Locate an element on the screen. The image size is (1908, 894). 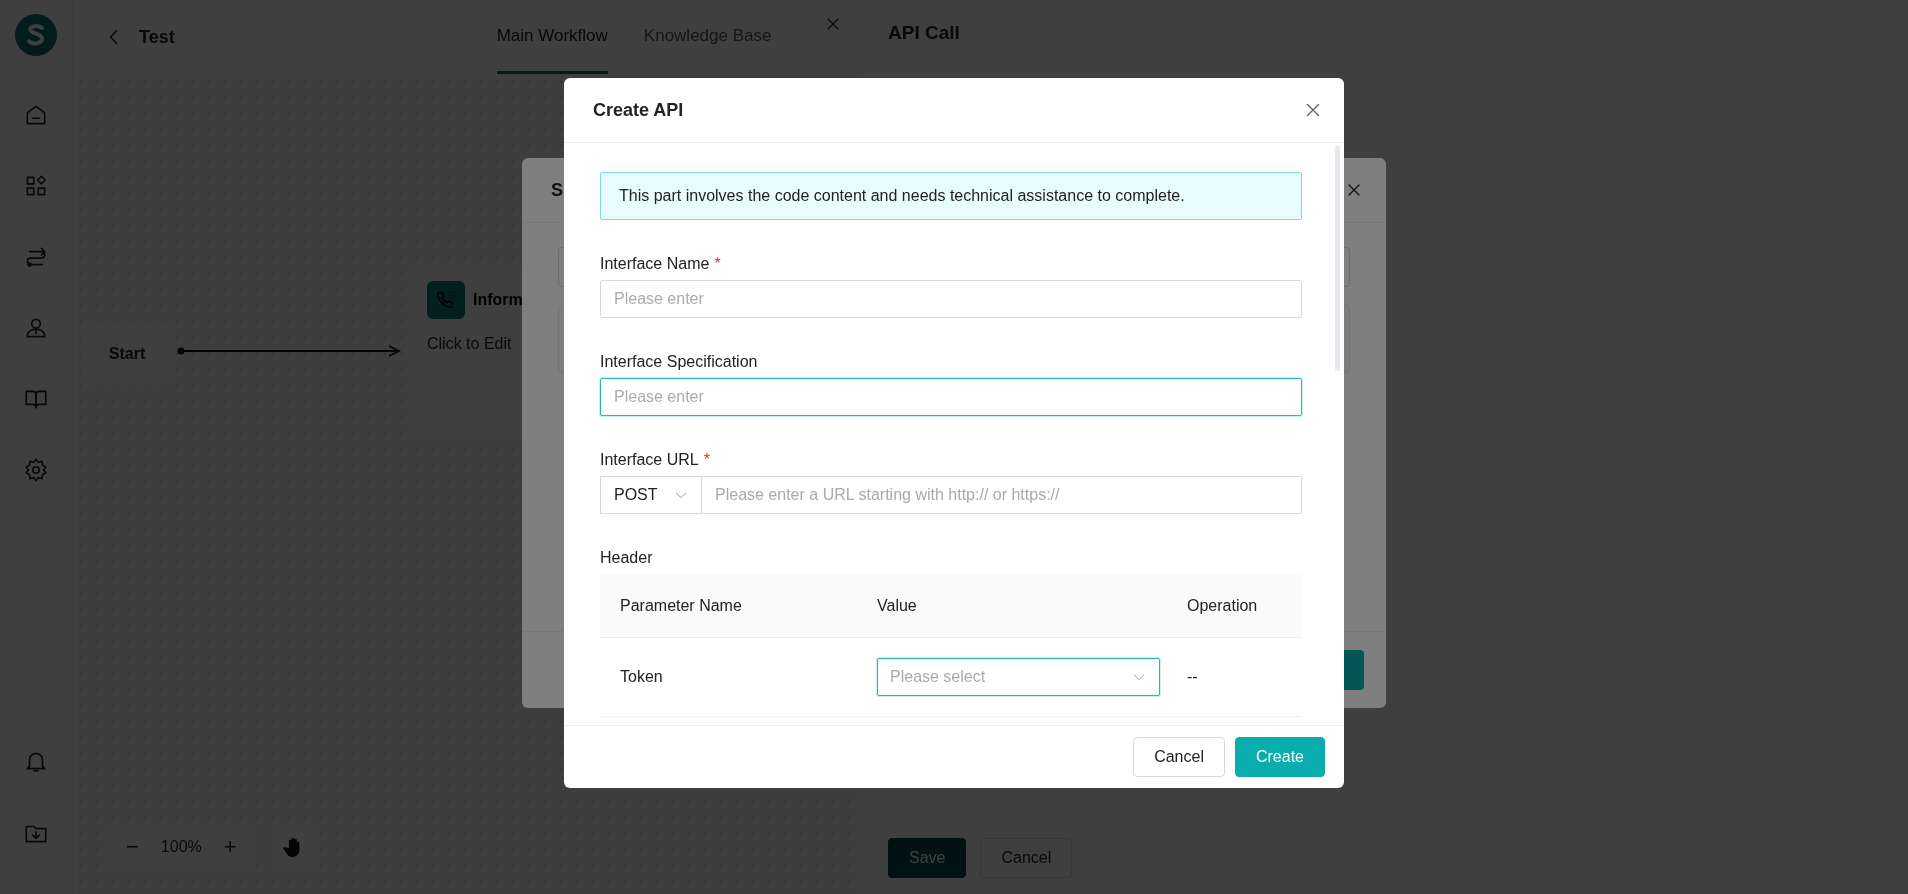
settings-icon is located at coordinates (36, 470).